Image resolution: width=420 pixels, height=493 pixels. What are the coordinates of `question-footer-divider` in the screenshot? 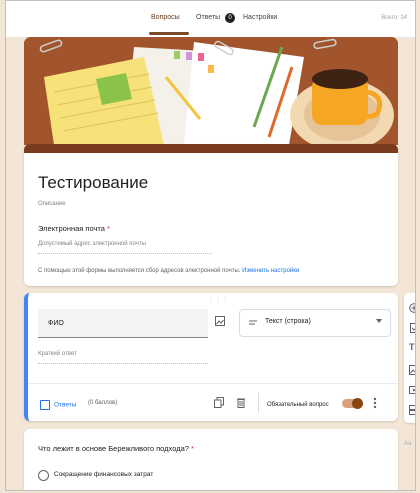 It's located at (213, 383).